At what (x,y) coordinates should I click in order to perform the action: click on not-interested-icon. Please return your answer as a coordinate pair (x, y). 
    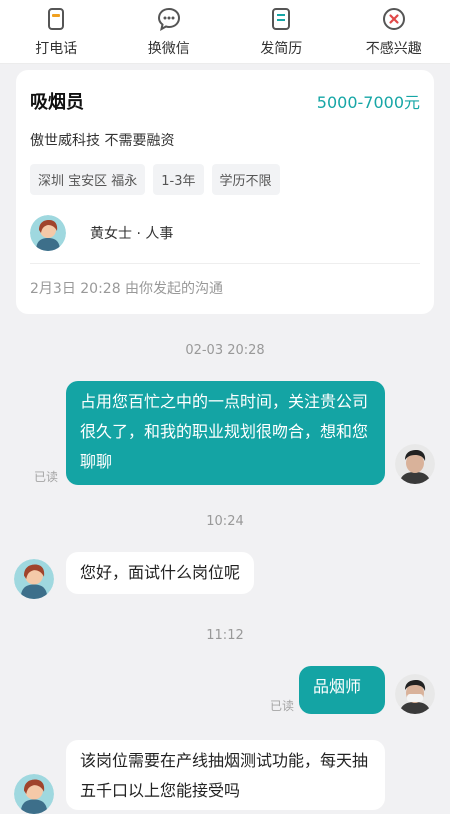
    Looking at the image, I should click on (393, 19).